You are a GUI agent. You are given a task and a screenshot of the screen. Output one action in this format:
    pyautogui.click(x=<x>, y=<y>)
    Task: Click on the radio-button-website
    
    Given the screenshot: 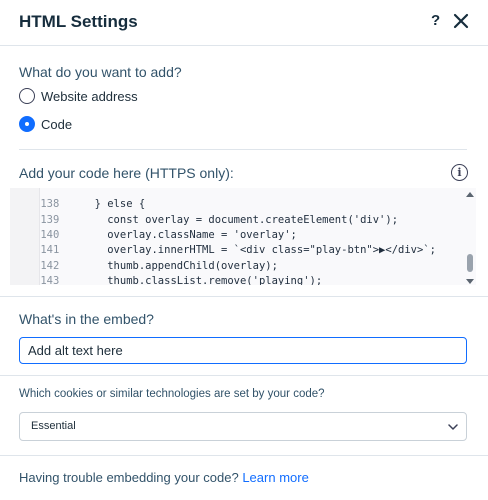 What is the action you would take?
    pyautogui.click(x=27, y=96)
    